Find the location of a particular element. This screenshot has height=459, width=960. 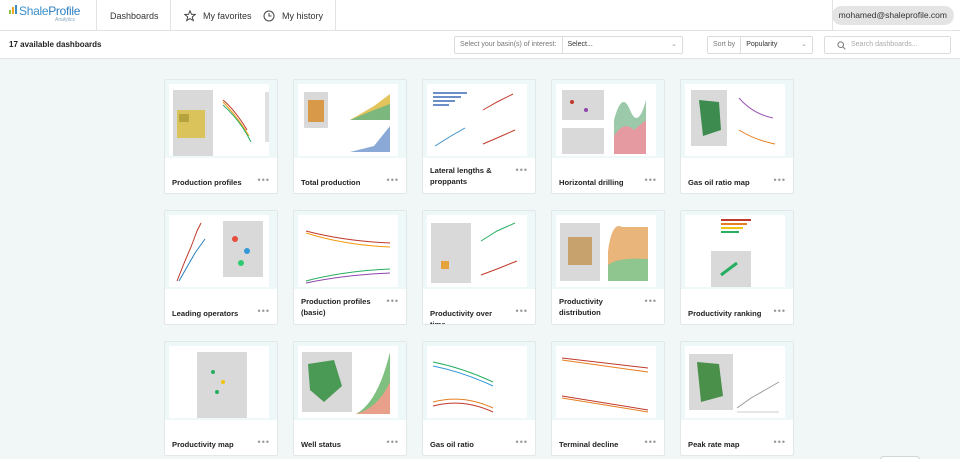

dashboard-card: Productivity map ••• is located at coordinates (221, 398).